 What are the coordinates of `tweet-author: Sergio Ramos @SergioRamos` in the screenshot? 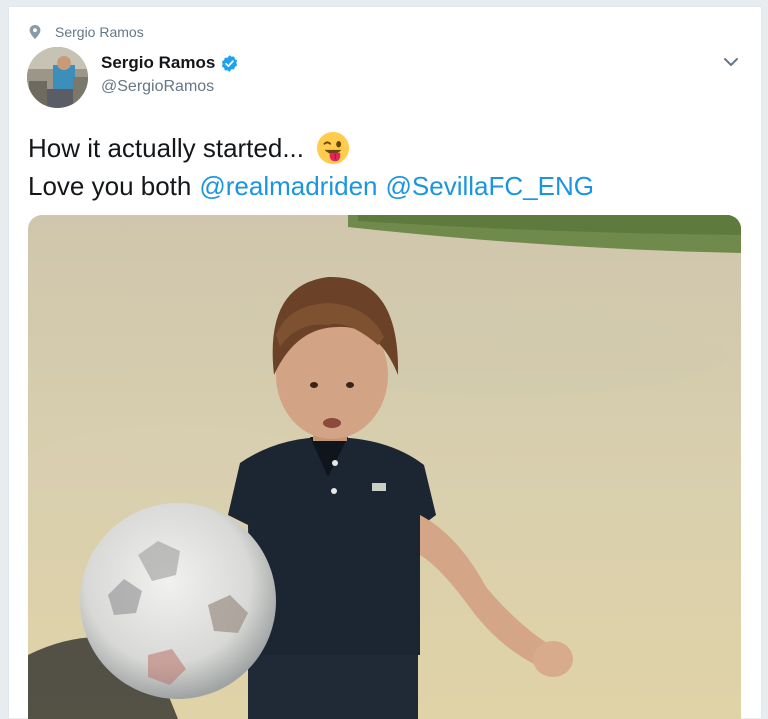 It's located at (170, 74).